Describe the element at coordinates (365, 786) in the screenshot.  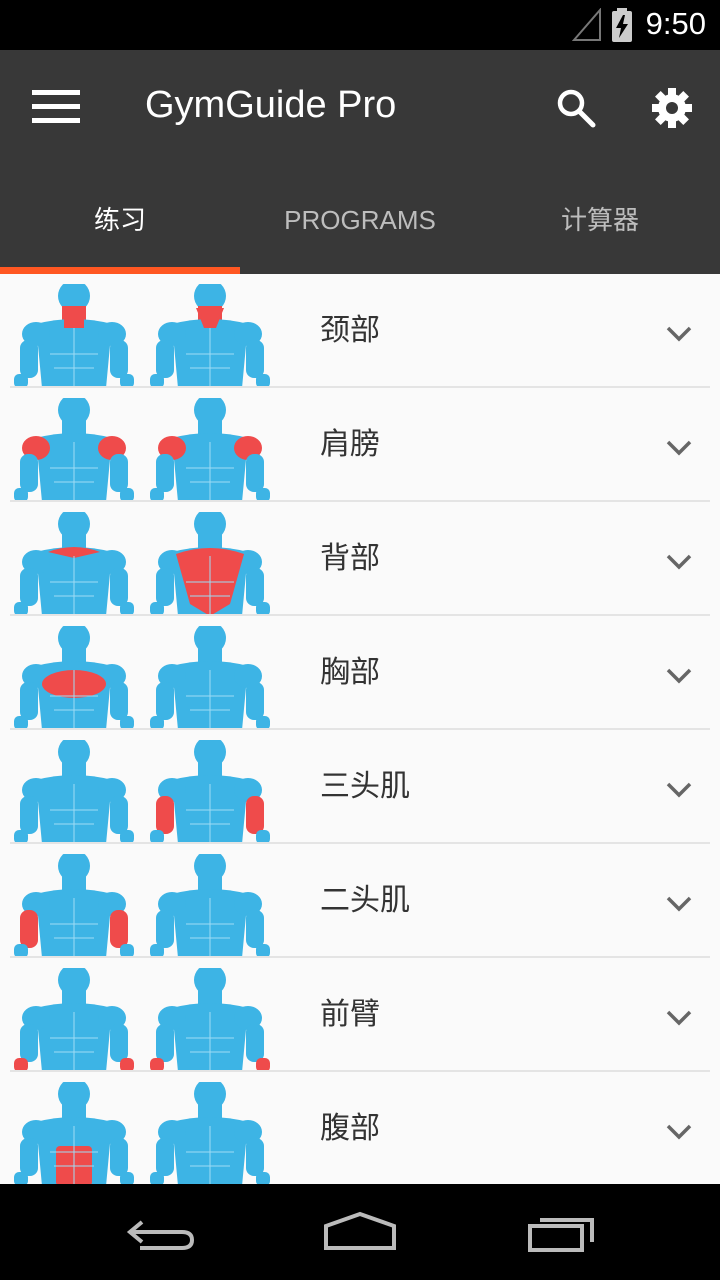
I see `muscle-group-label: 三头肌` at that location.